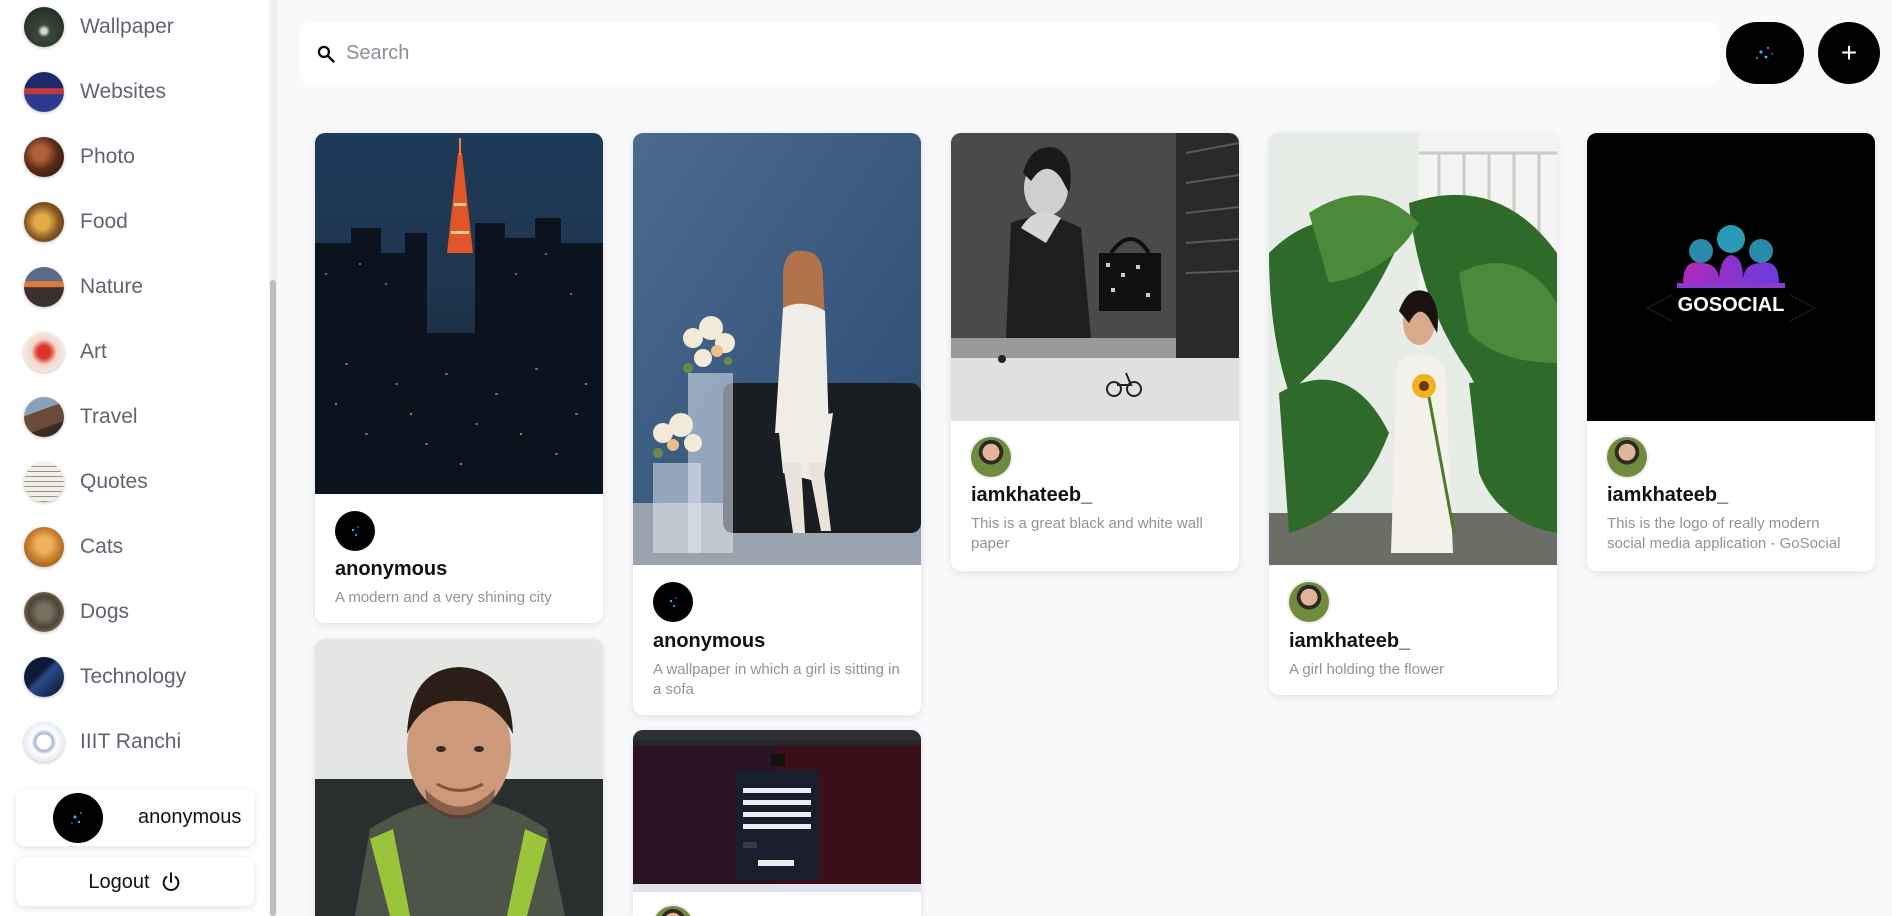 The height and width of the screenshot is (916, 1892). I want to click on food-thumb, so click(44, 222).